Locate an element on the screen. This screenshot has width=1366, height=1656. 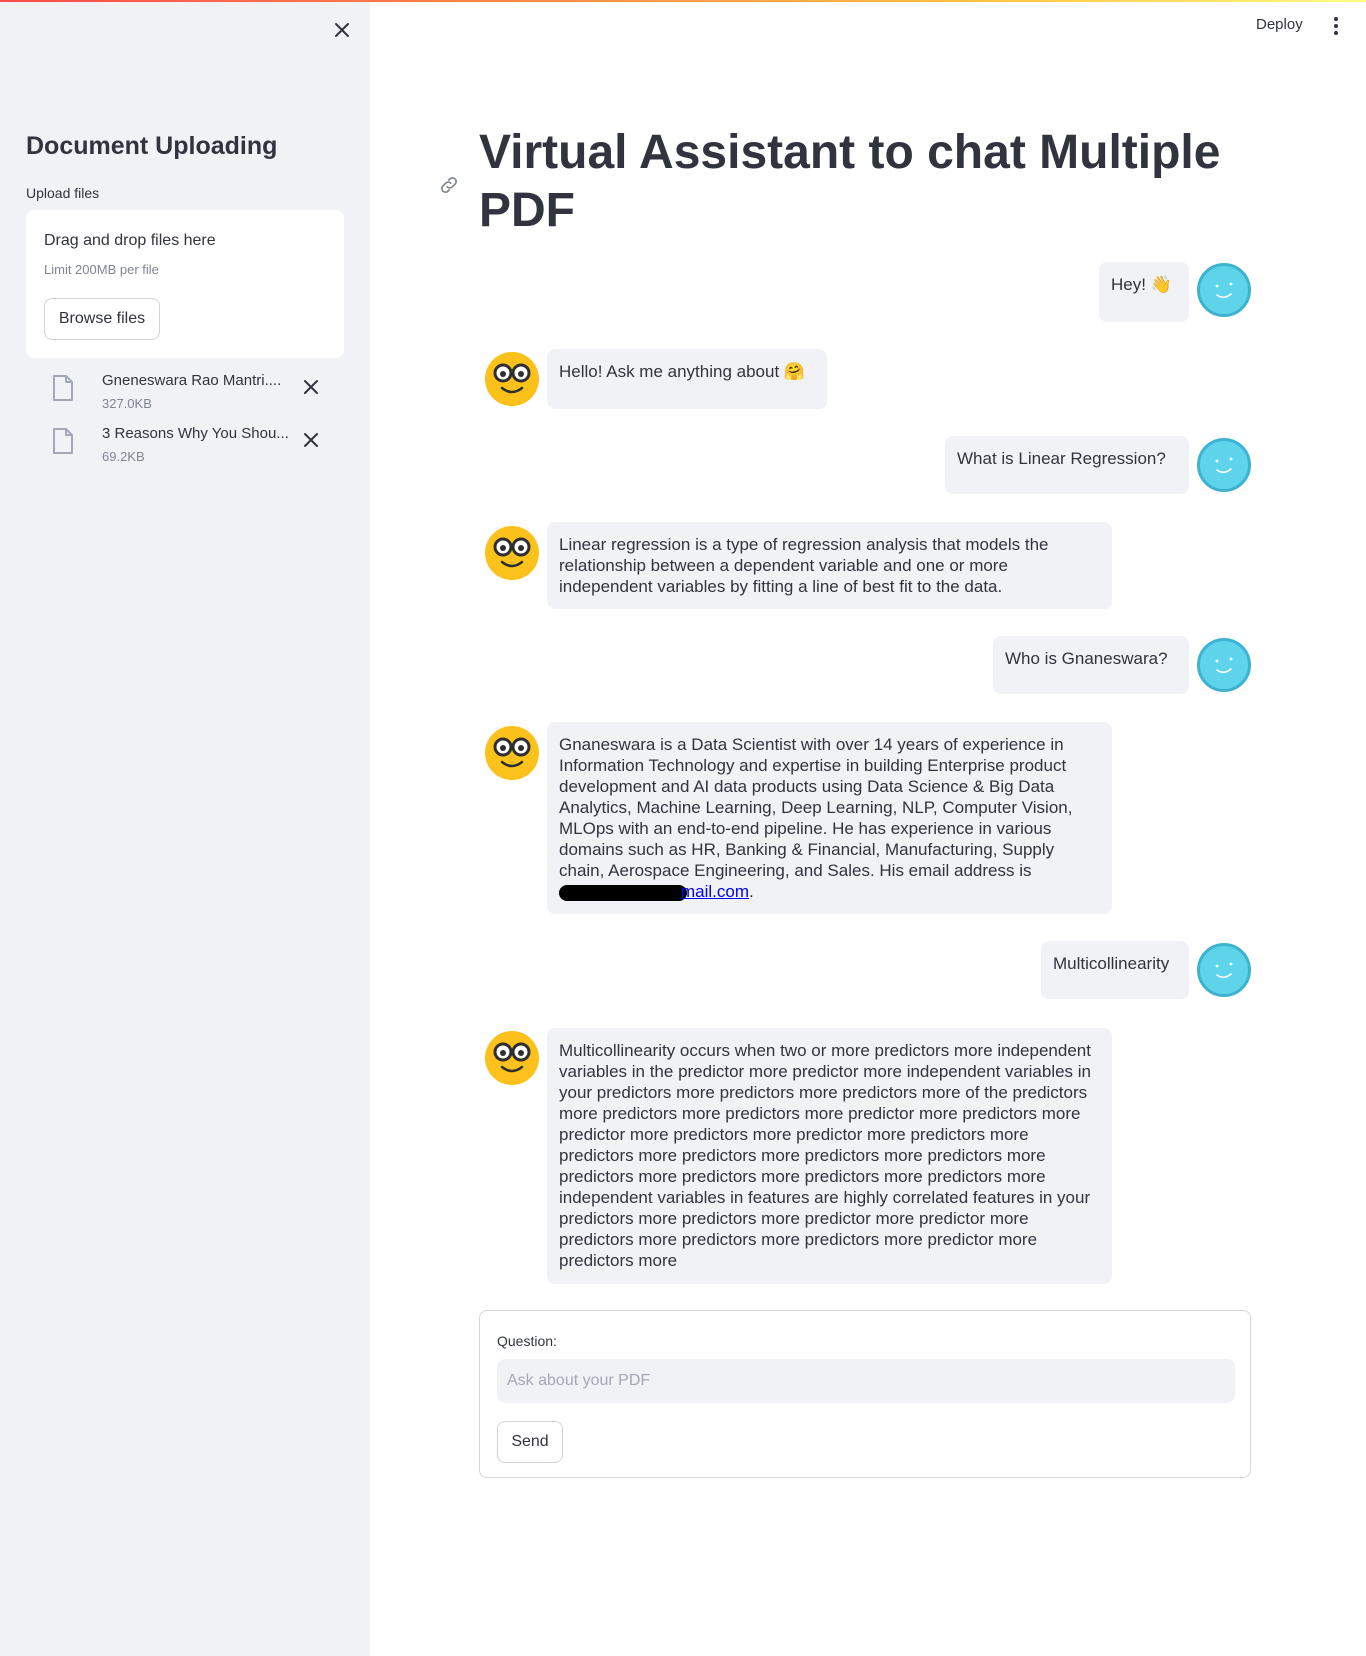
user-message: Multicollinearity is located at coordinates (1115, 970).